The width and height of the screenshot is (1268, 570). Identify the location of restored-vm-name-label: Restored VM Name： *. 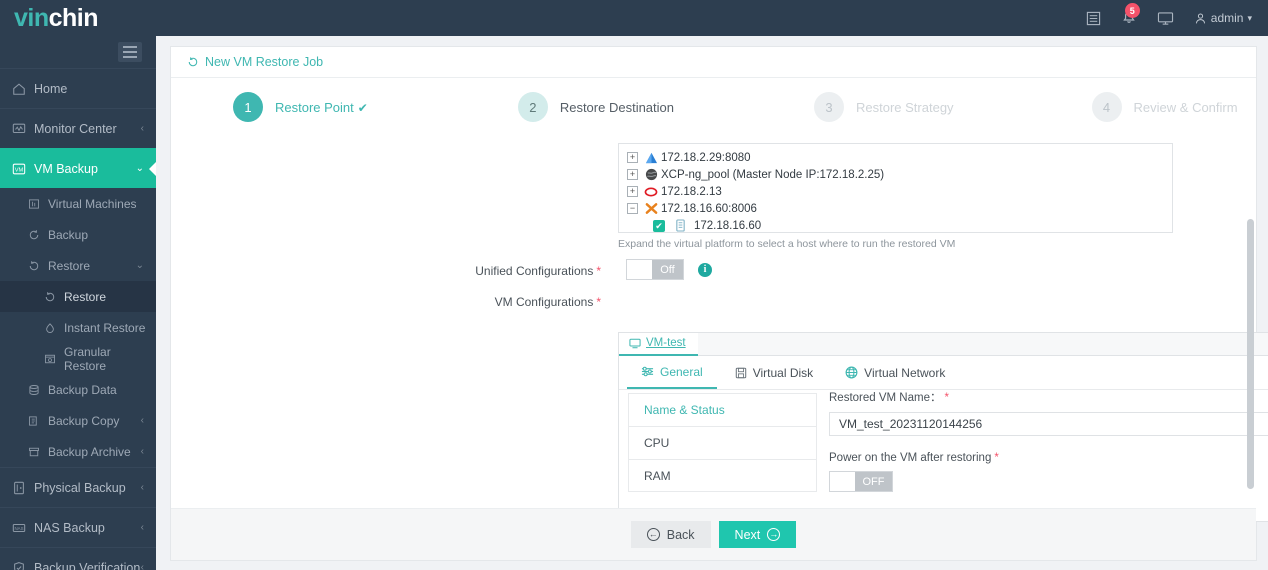
(889, 398).